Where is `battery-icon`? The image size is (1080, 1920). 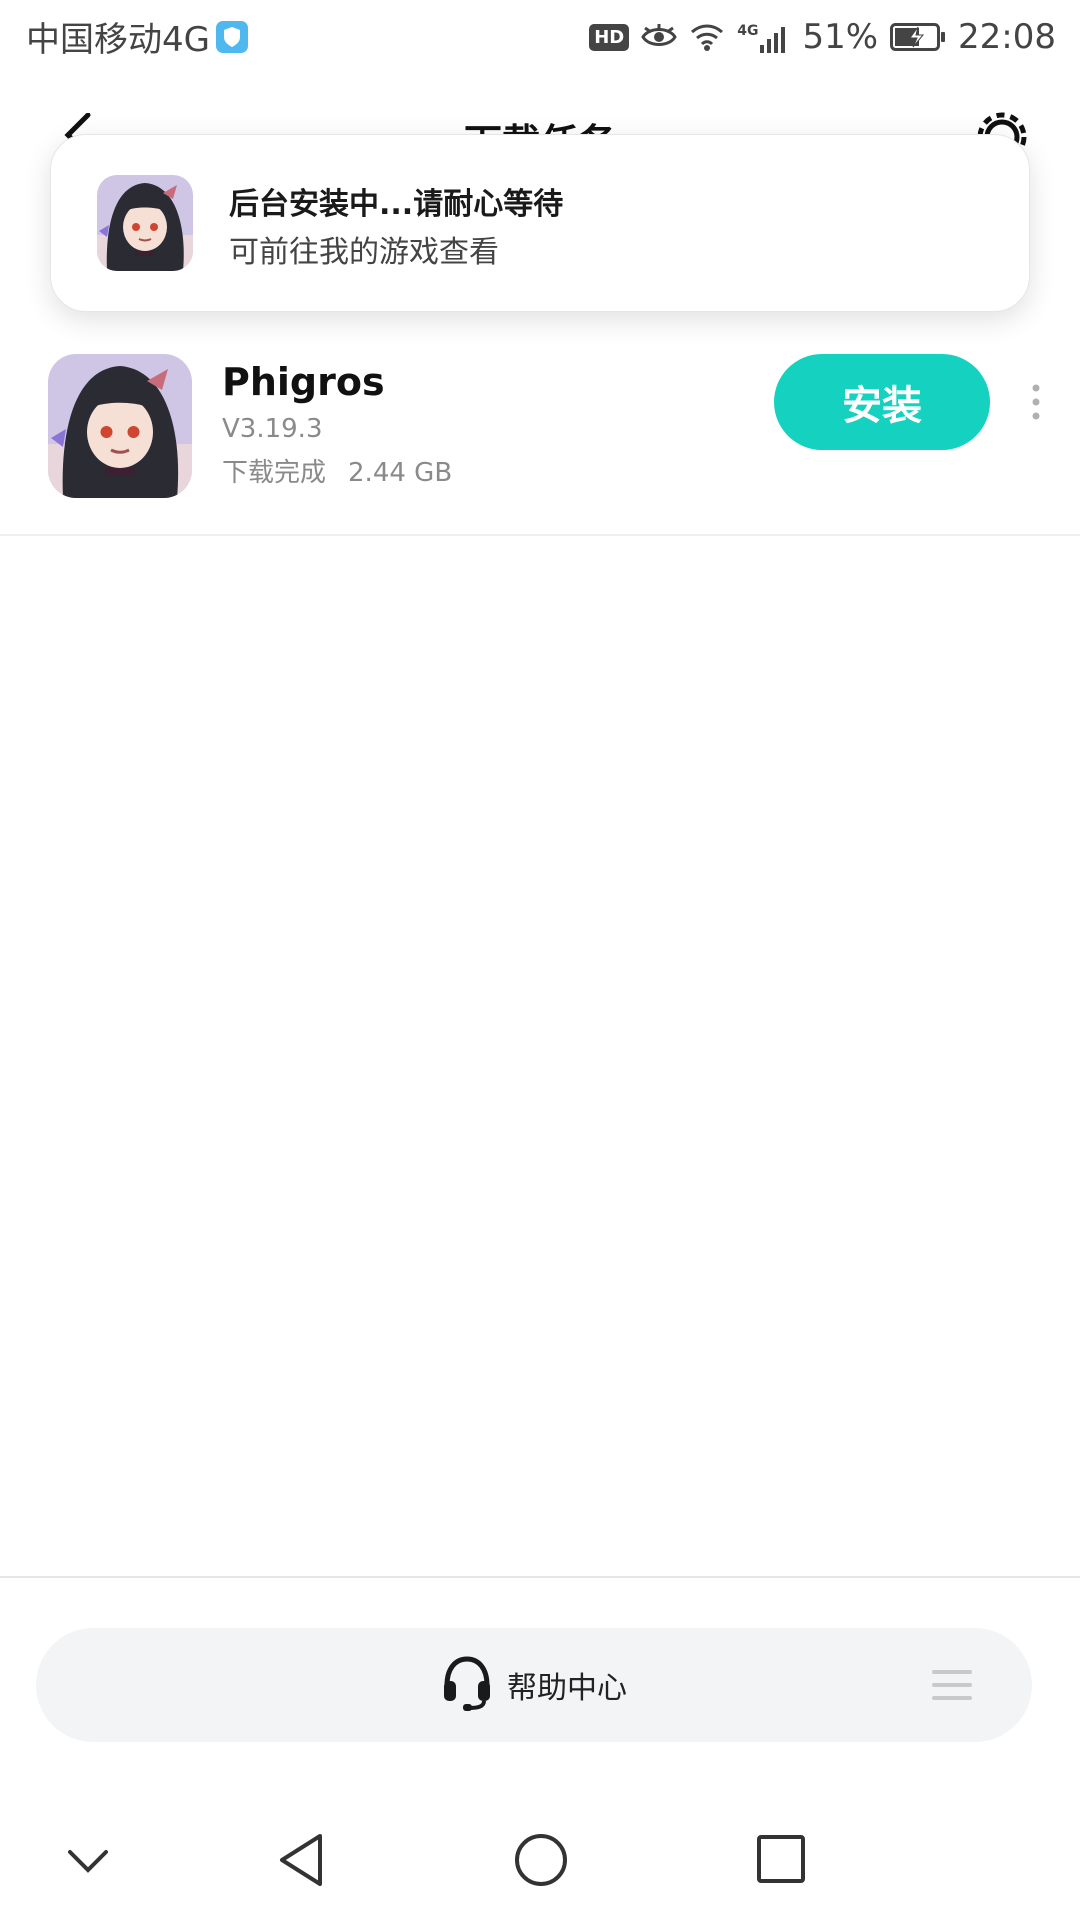
battery-icon is located at coordinates (918, 37).